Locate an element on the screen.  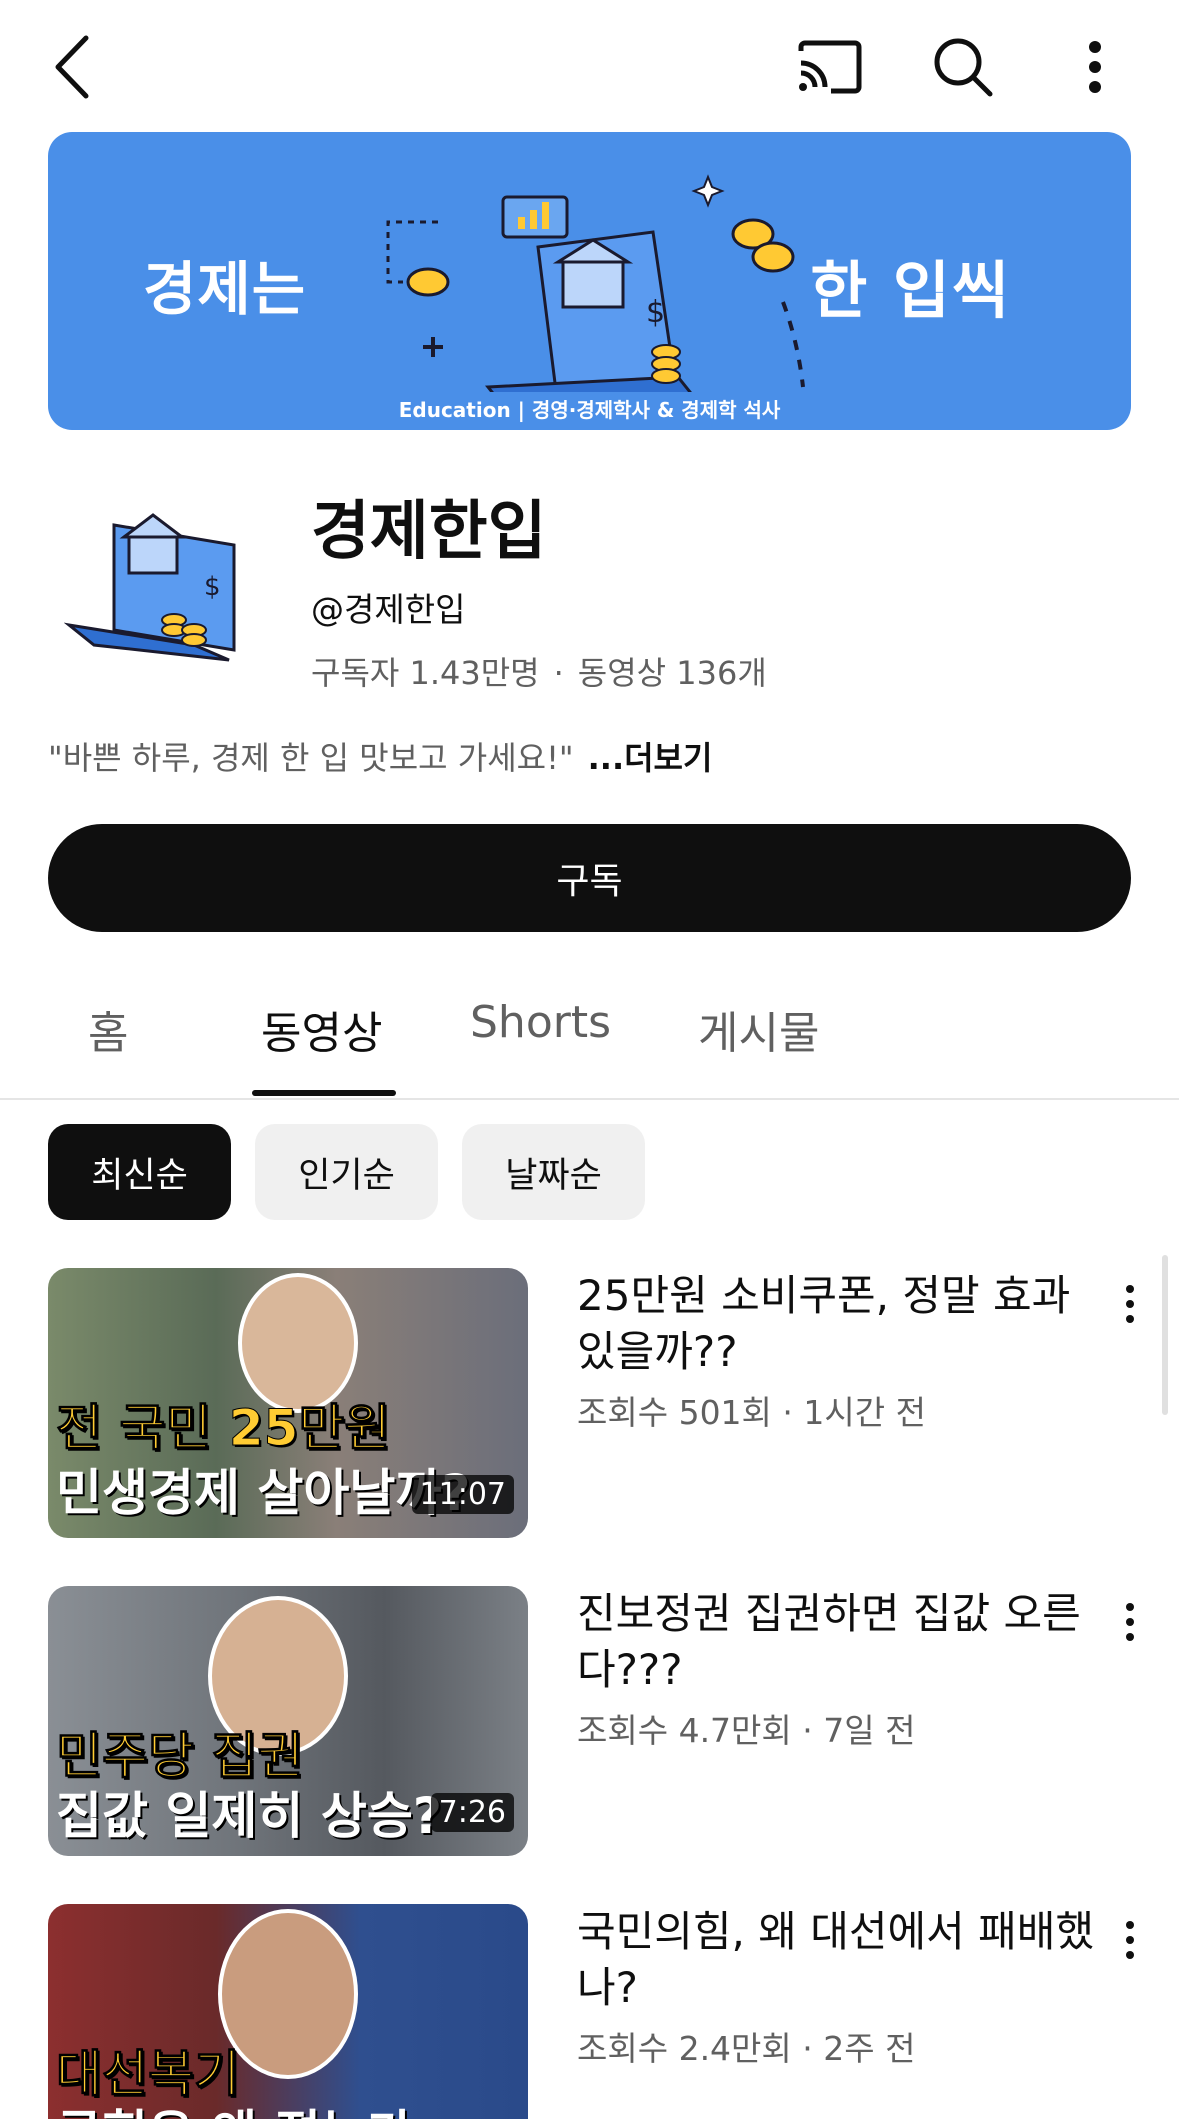
video-duration: 7:26 is located at coordinates (472, 1812).